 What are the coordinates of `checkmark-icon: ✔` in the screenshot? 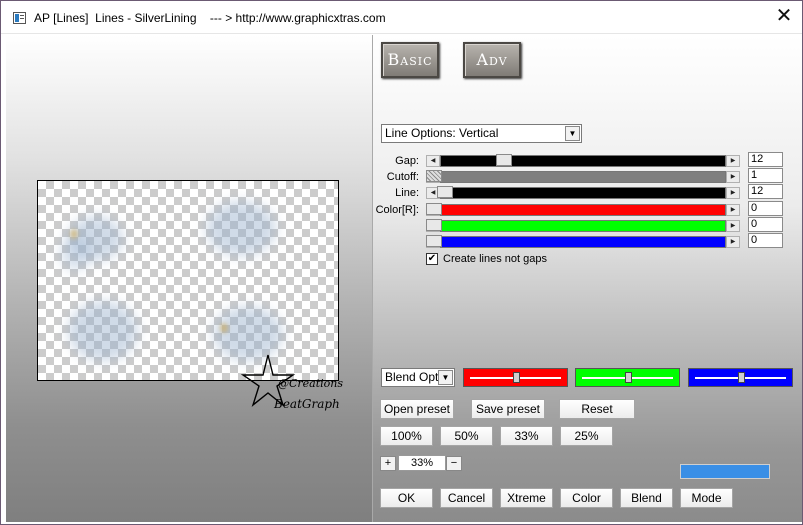 It's located at (432, 258).